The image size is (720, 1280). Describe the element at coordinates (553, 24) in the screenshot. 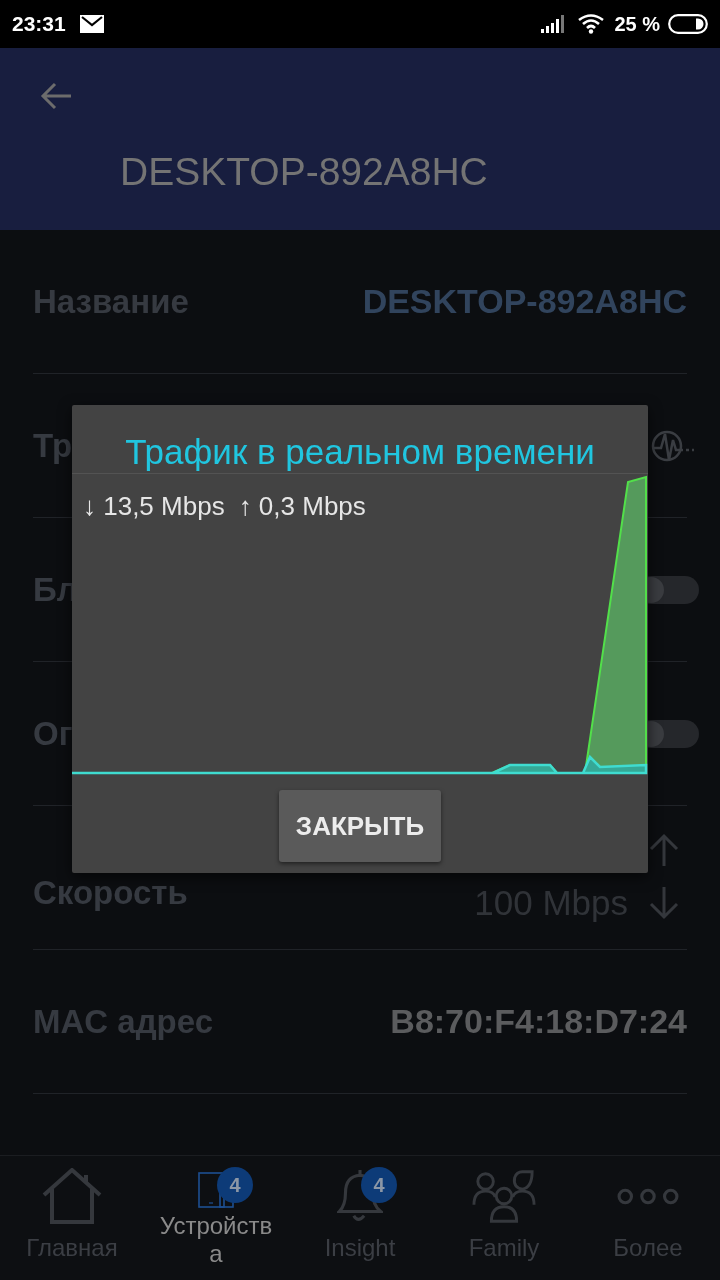

I see `signal-icon` at that location.